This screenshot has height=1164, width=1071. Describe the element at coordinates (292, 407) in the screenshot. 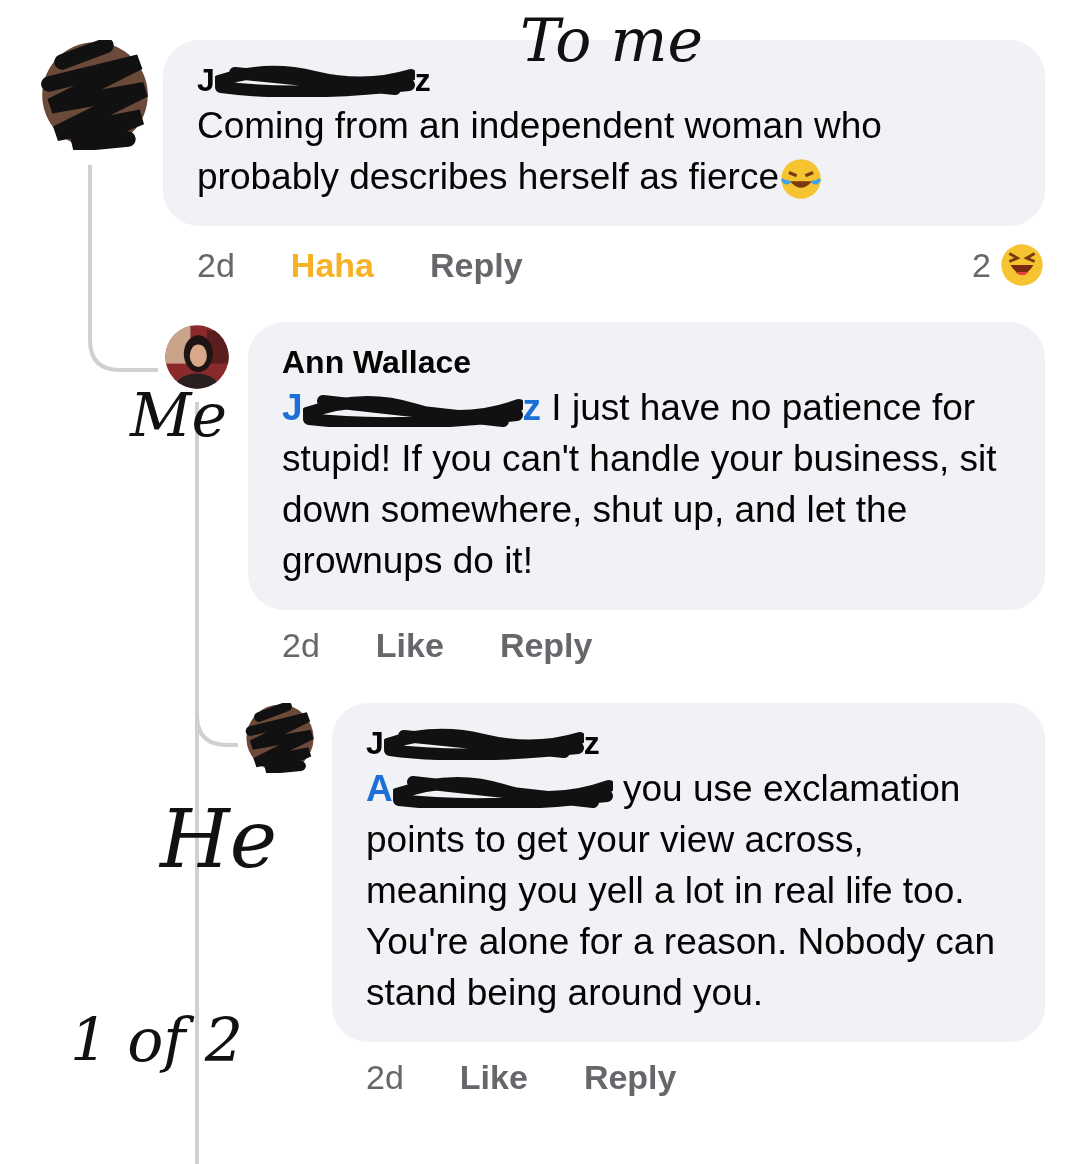

I see `mention-link: J` at that location.